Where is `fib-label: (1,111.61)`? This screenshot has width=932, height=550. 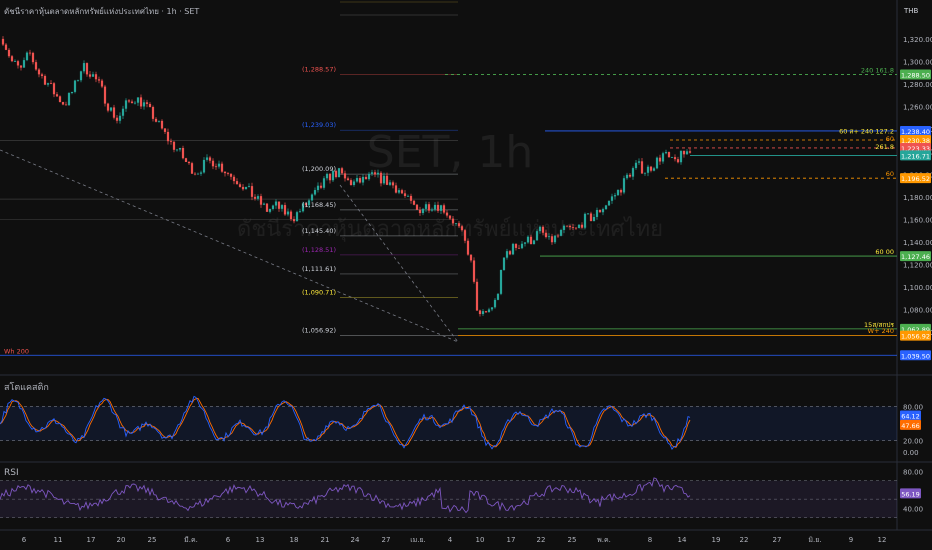 fib-label: (1,111.61) is located at coordinates (319, 269).